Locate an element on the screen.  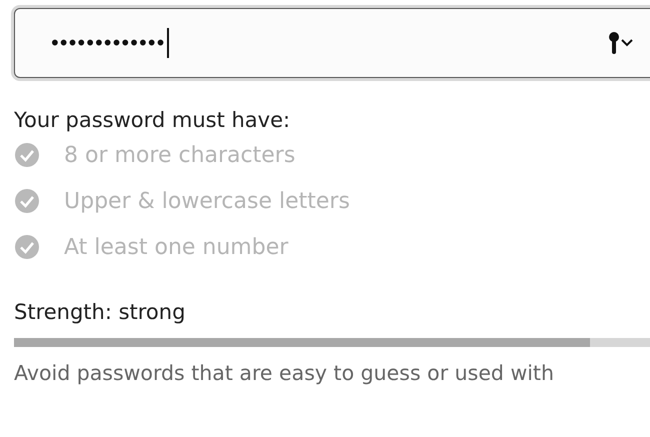
password-value: ••••••••••••• is located at coordinates (106, 43).